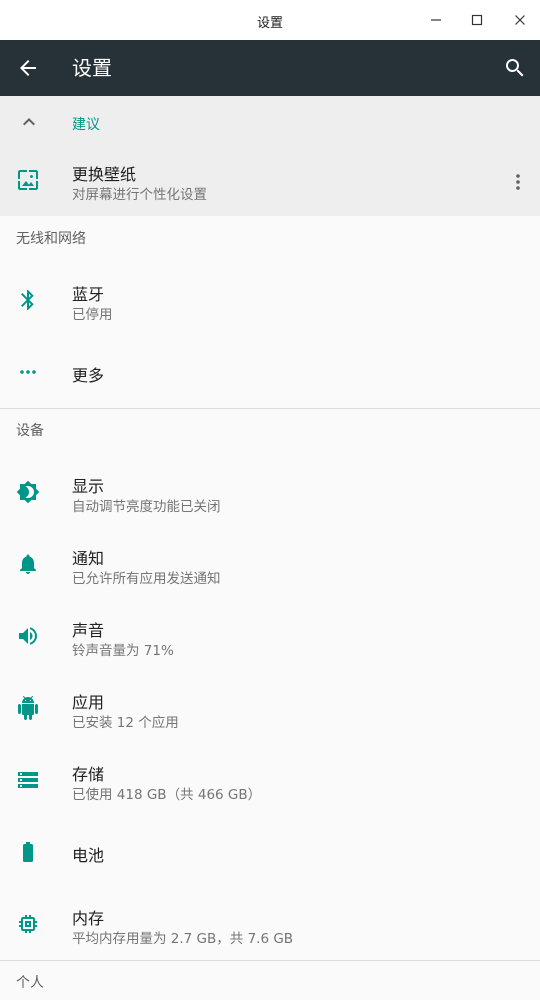 This screenshot has width=540, height=1000. I want to click on settings-item-battery: 电池, so click(270, 852).